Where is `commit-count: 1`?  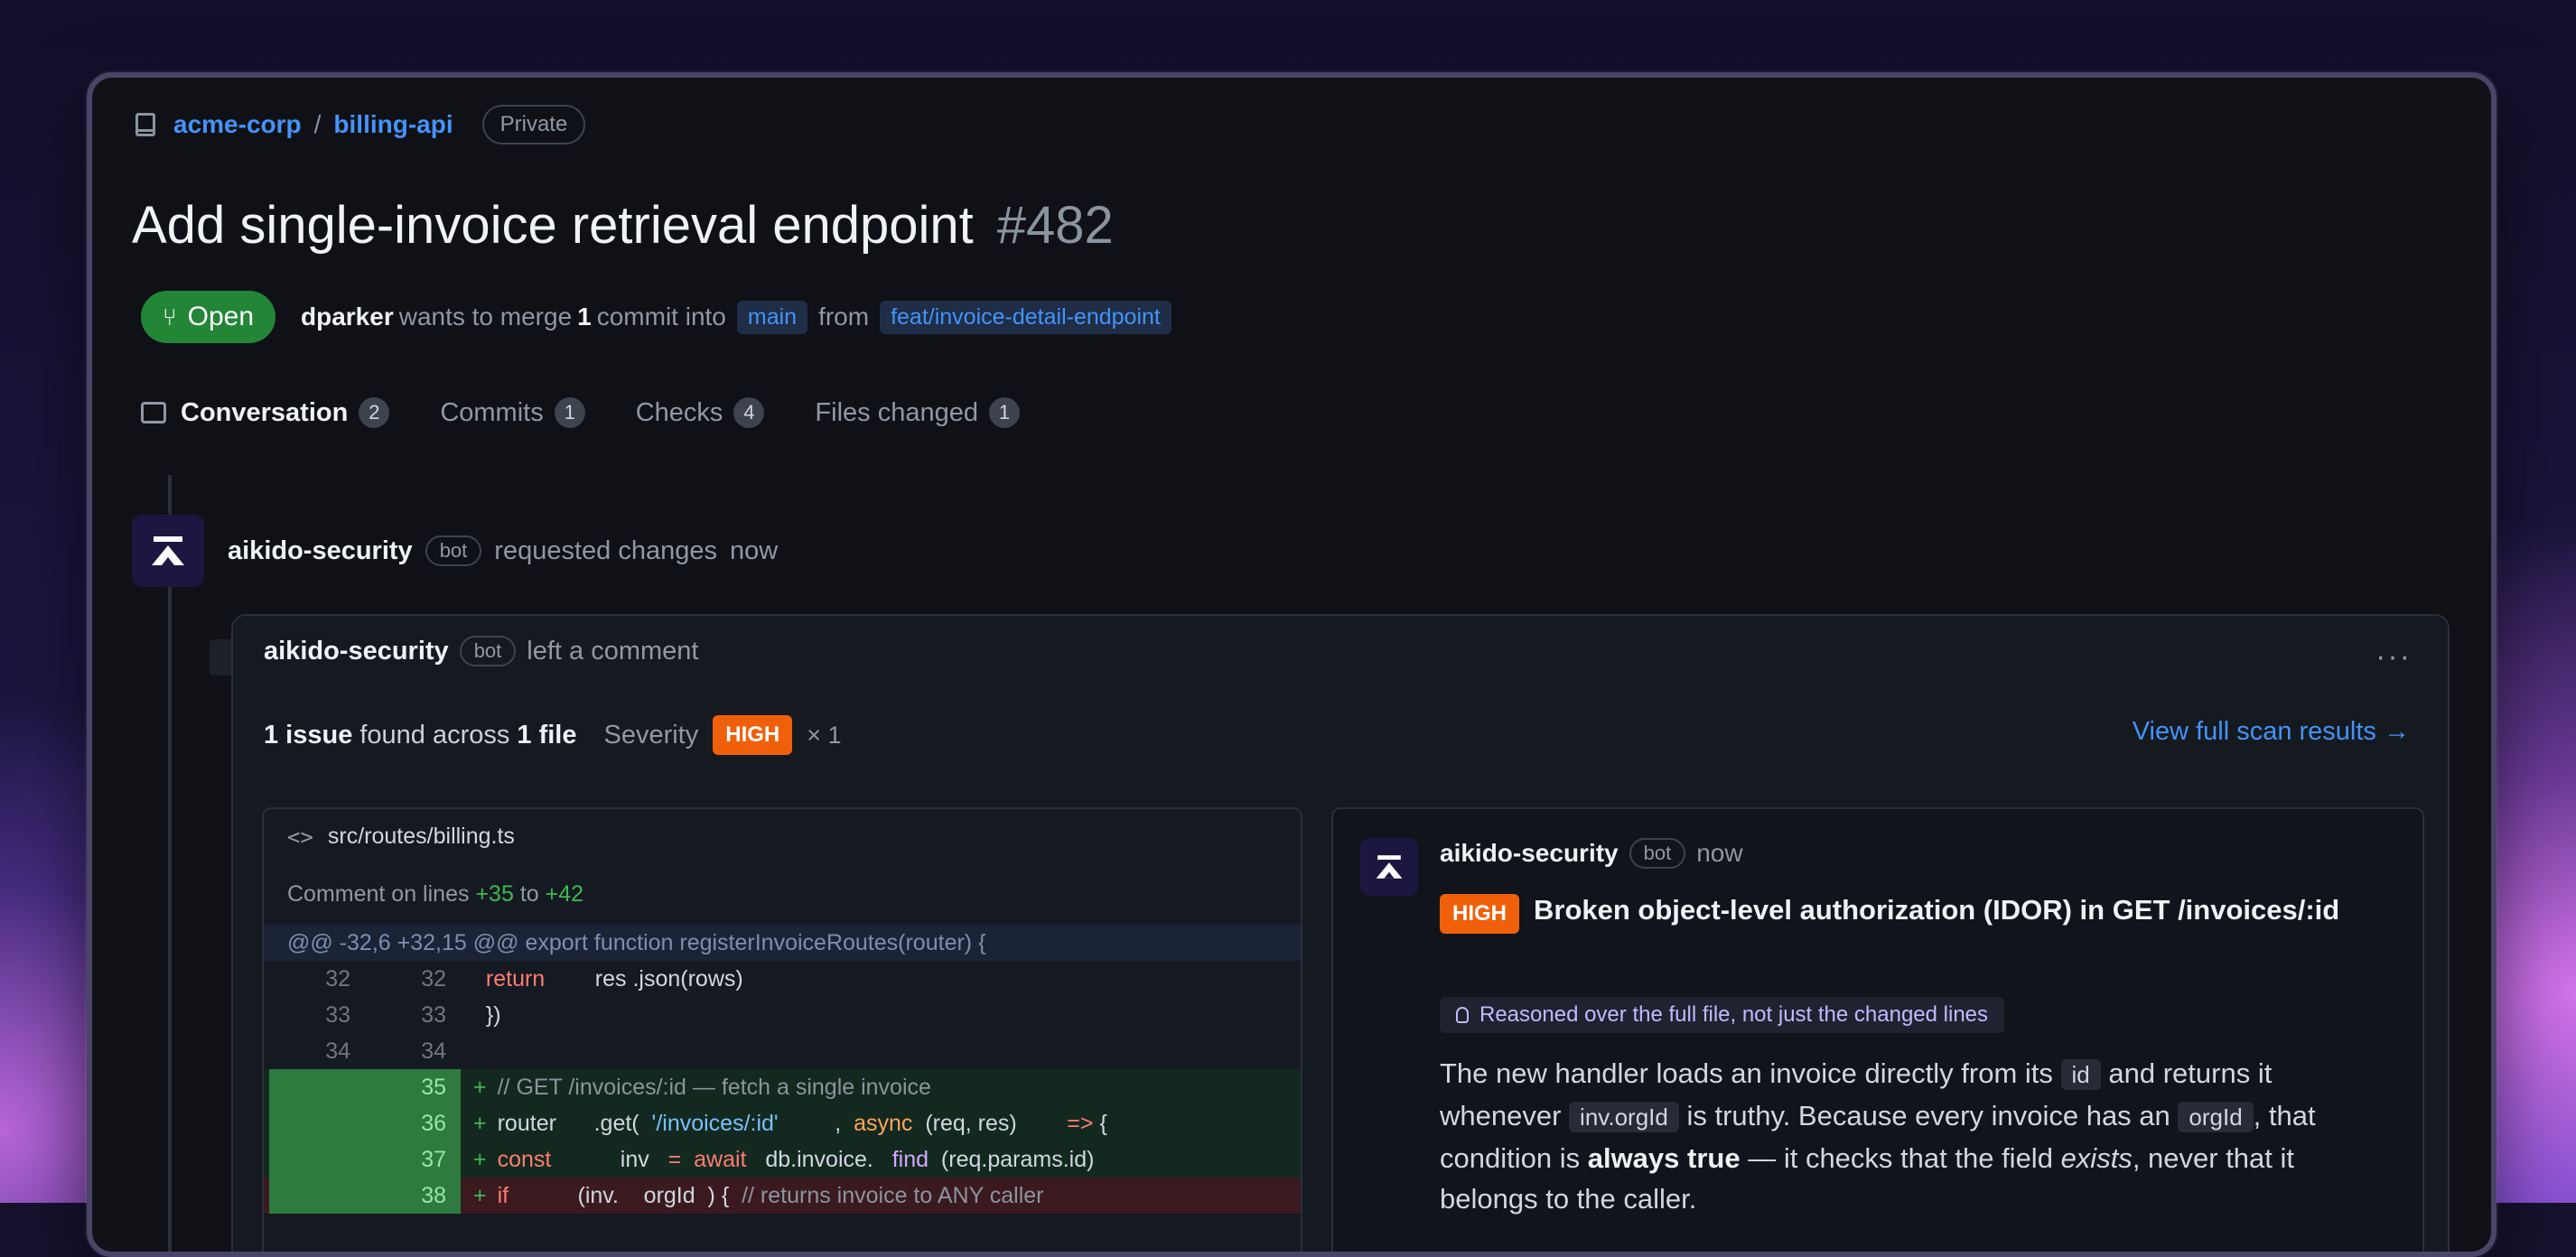 commit-count: 1 is located at coordinates (584, 317).